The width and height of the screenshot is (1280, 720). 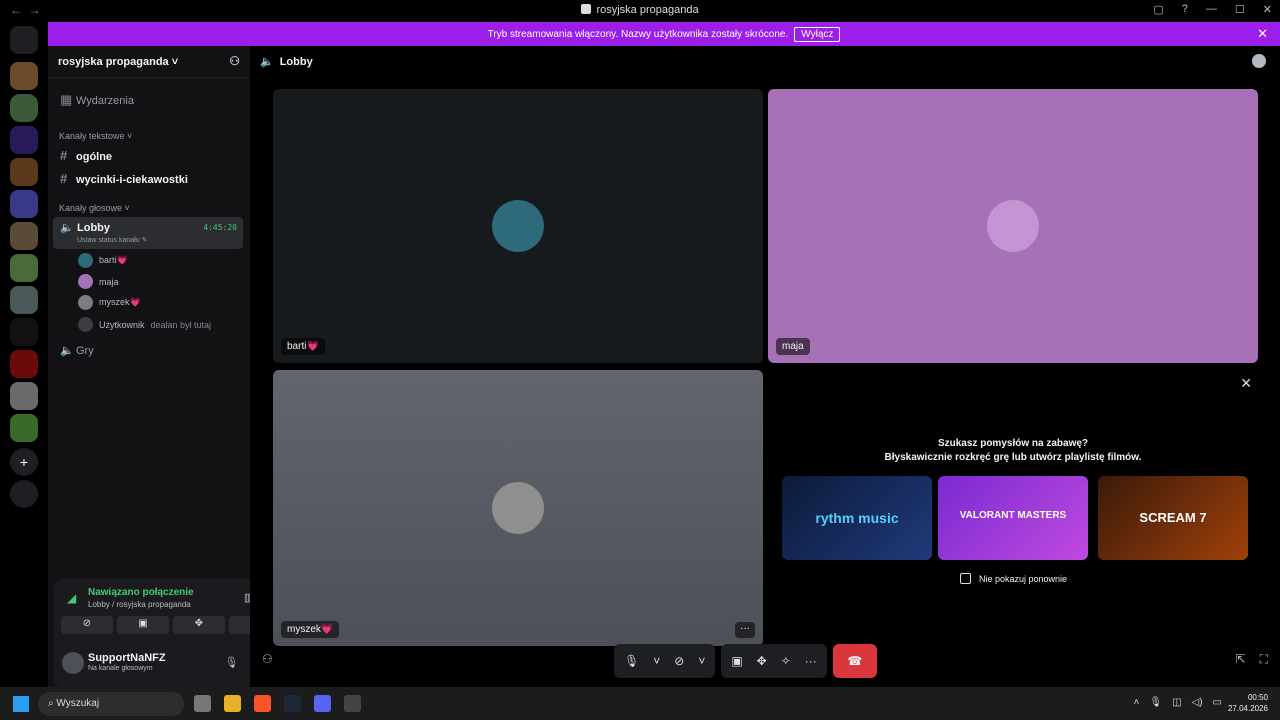 What do you see at coordinates (1137, 702) in the screenshot?
I see `tray-chevron-icon: ˄` at bounding box center [1137, 702].